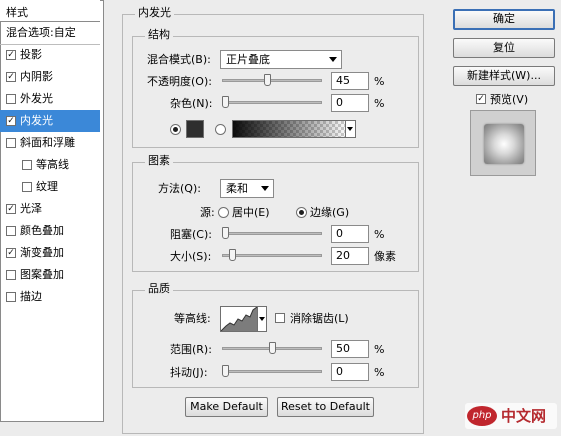 The height and width of the screenshot is (436, 561). What do you see at coordinates (379, 234) in the screenshot?
I see `choke-unit: %` at bounding box center [379, 234].